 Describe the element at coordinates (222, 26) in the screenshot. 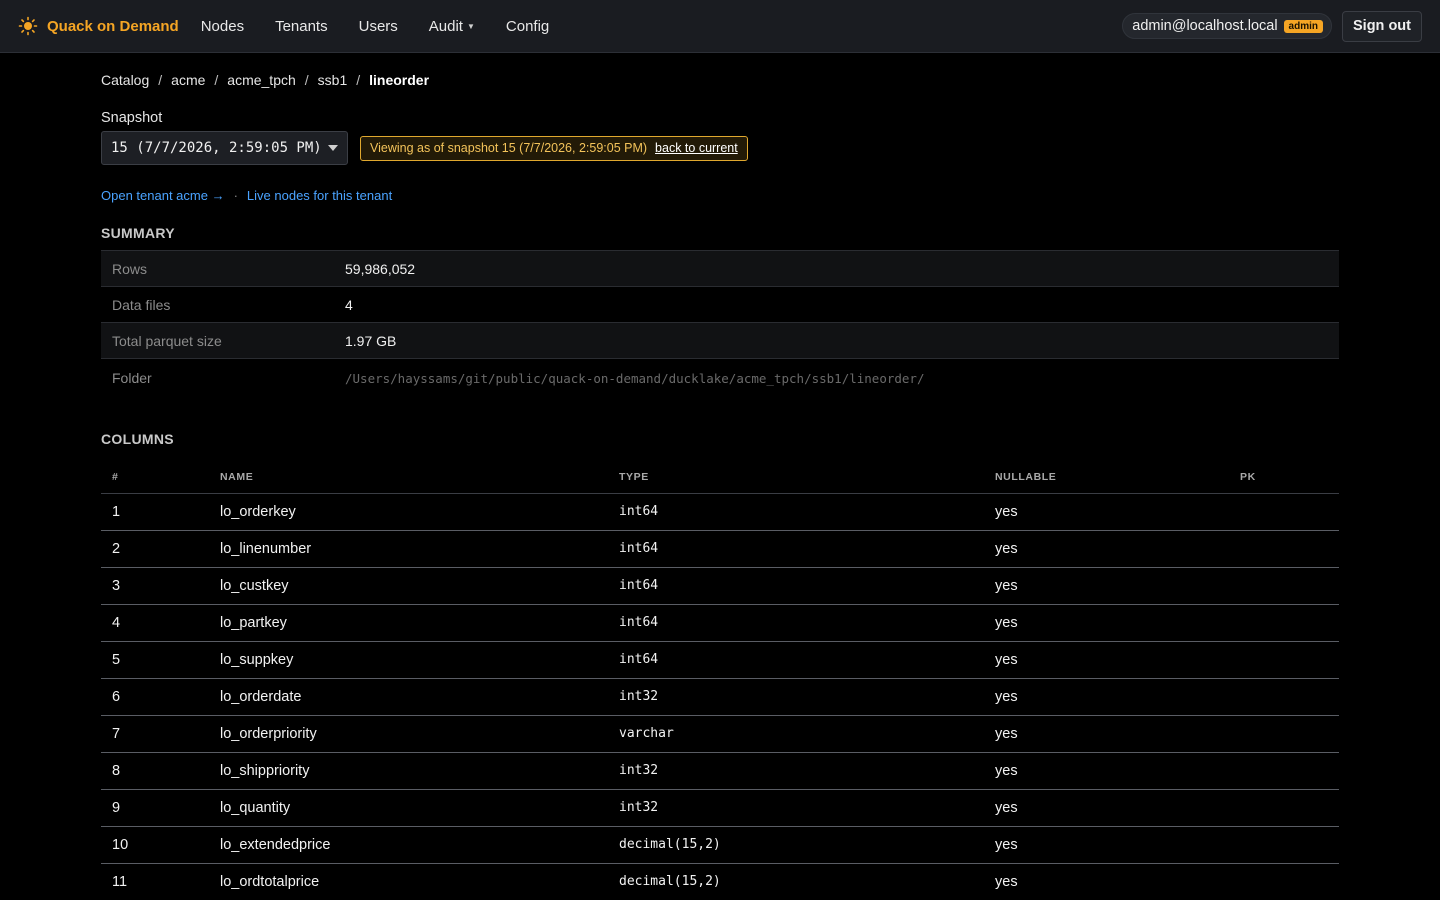

I see `nav-nodes: Nodes` at that location.